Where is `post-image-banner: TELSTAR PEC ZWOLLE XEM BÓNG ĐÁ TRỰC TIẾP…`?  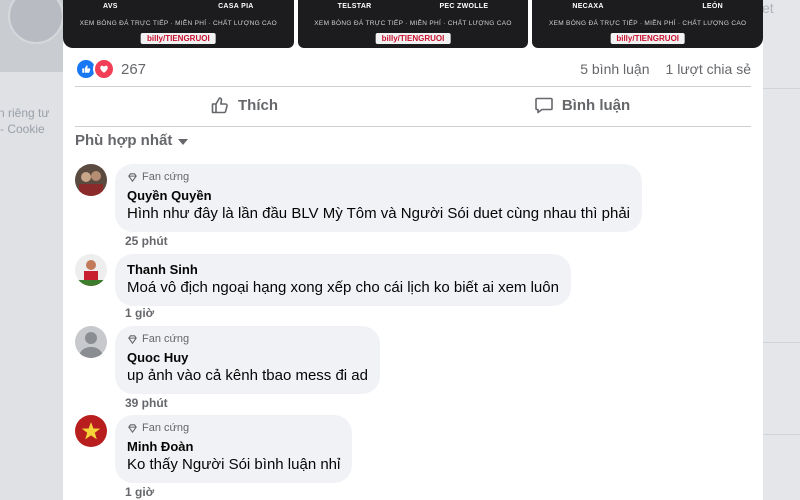 post-image-banner: TELSTAR PEC ZWOLLE XEM BÓNG ĐÁ TRỰC TIẾP… is located at coordinates (413, 24).